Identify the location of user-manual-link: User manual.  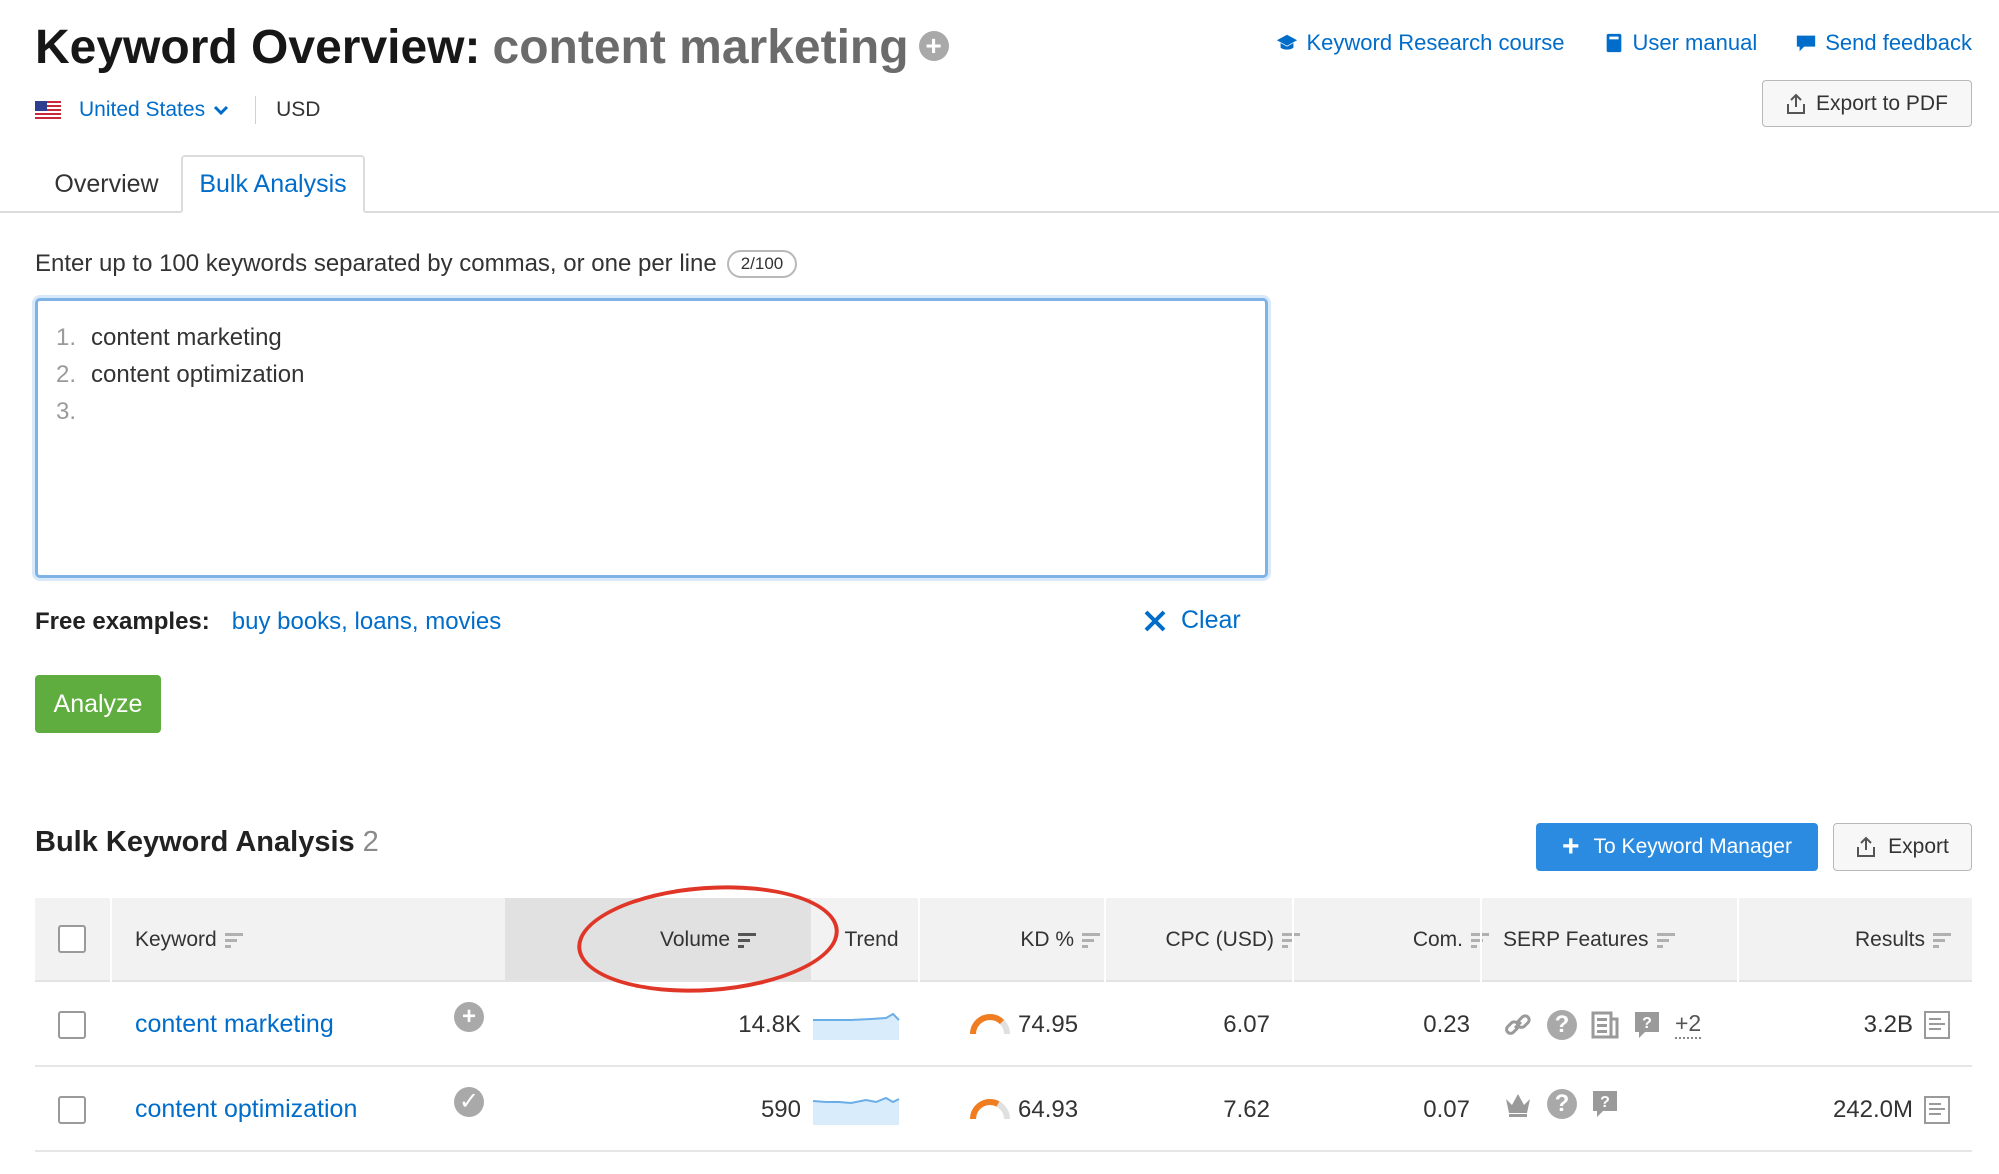
(1680, 43).